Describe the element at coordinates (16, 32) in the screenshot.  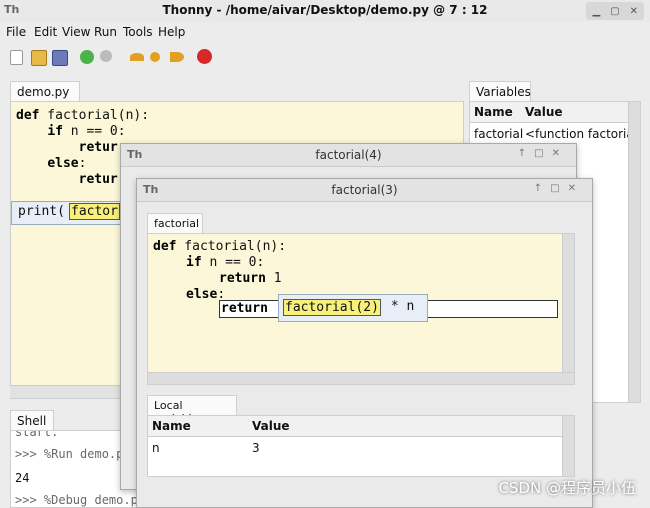
I see `menu-file: File` at that location.